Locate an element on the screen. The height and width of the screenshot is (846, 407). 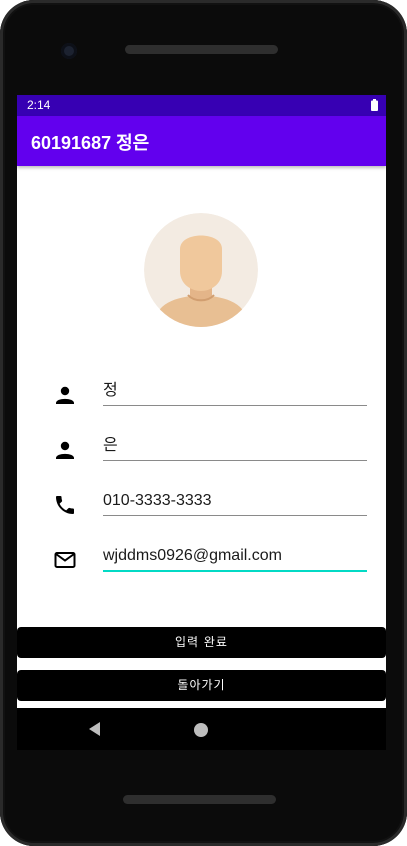
page-title: 60191687 정은 is located at coordinates (90, 143).